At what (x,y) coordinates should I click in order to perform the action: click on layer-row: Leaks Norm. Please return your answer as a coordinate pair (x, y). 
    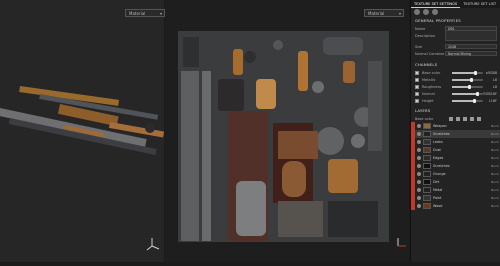
    Looking at the image, I should click on (455, 142).